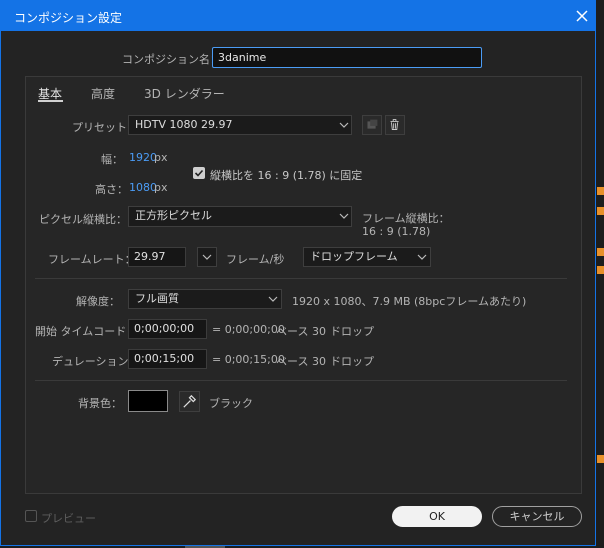 The height and width of the screenshot is (548, 604). I want to click on active-tab-indicator, so click(50, 101).